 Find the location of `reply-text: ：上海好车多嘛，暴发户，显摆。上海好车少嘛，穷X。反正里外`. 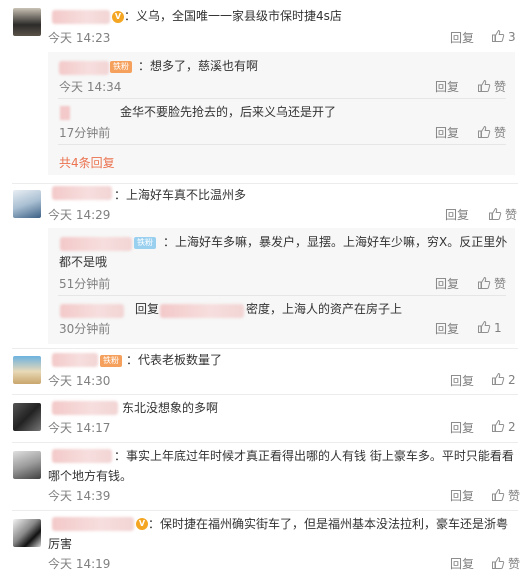

reply-text: ：上海好车多嘛，暴发户，显摆。上海好车少嘛，穷X。反正里外 is located at coordinates (335, 242).